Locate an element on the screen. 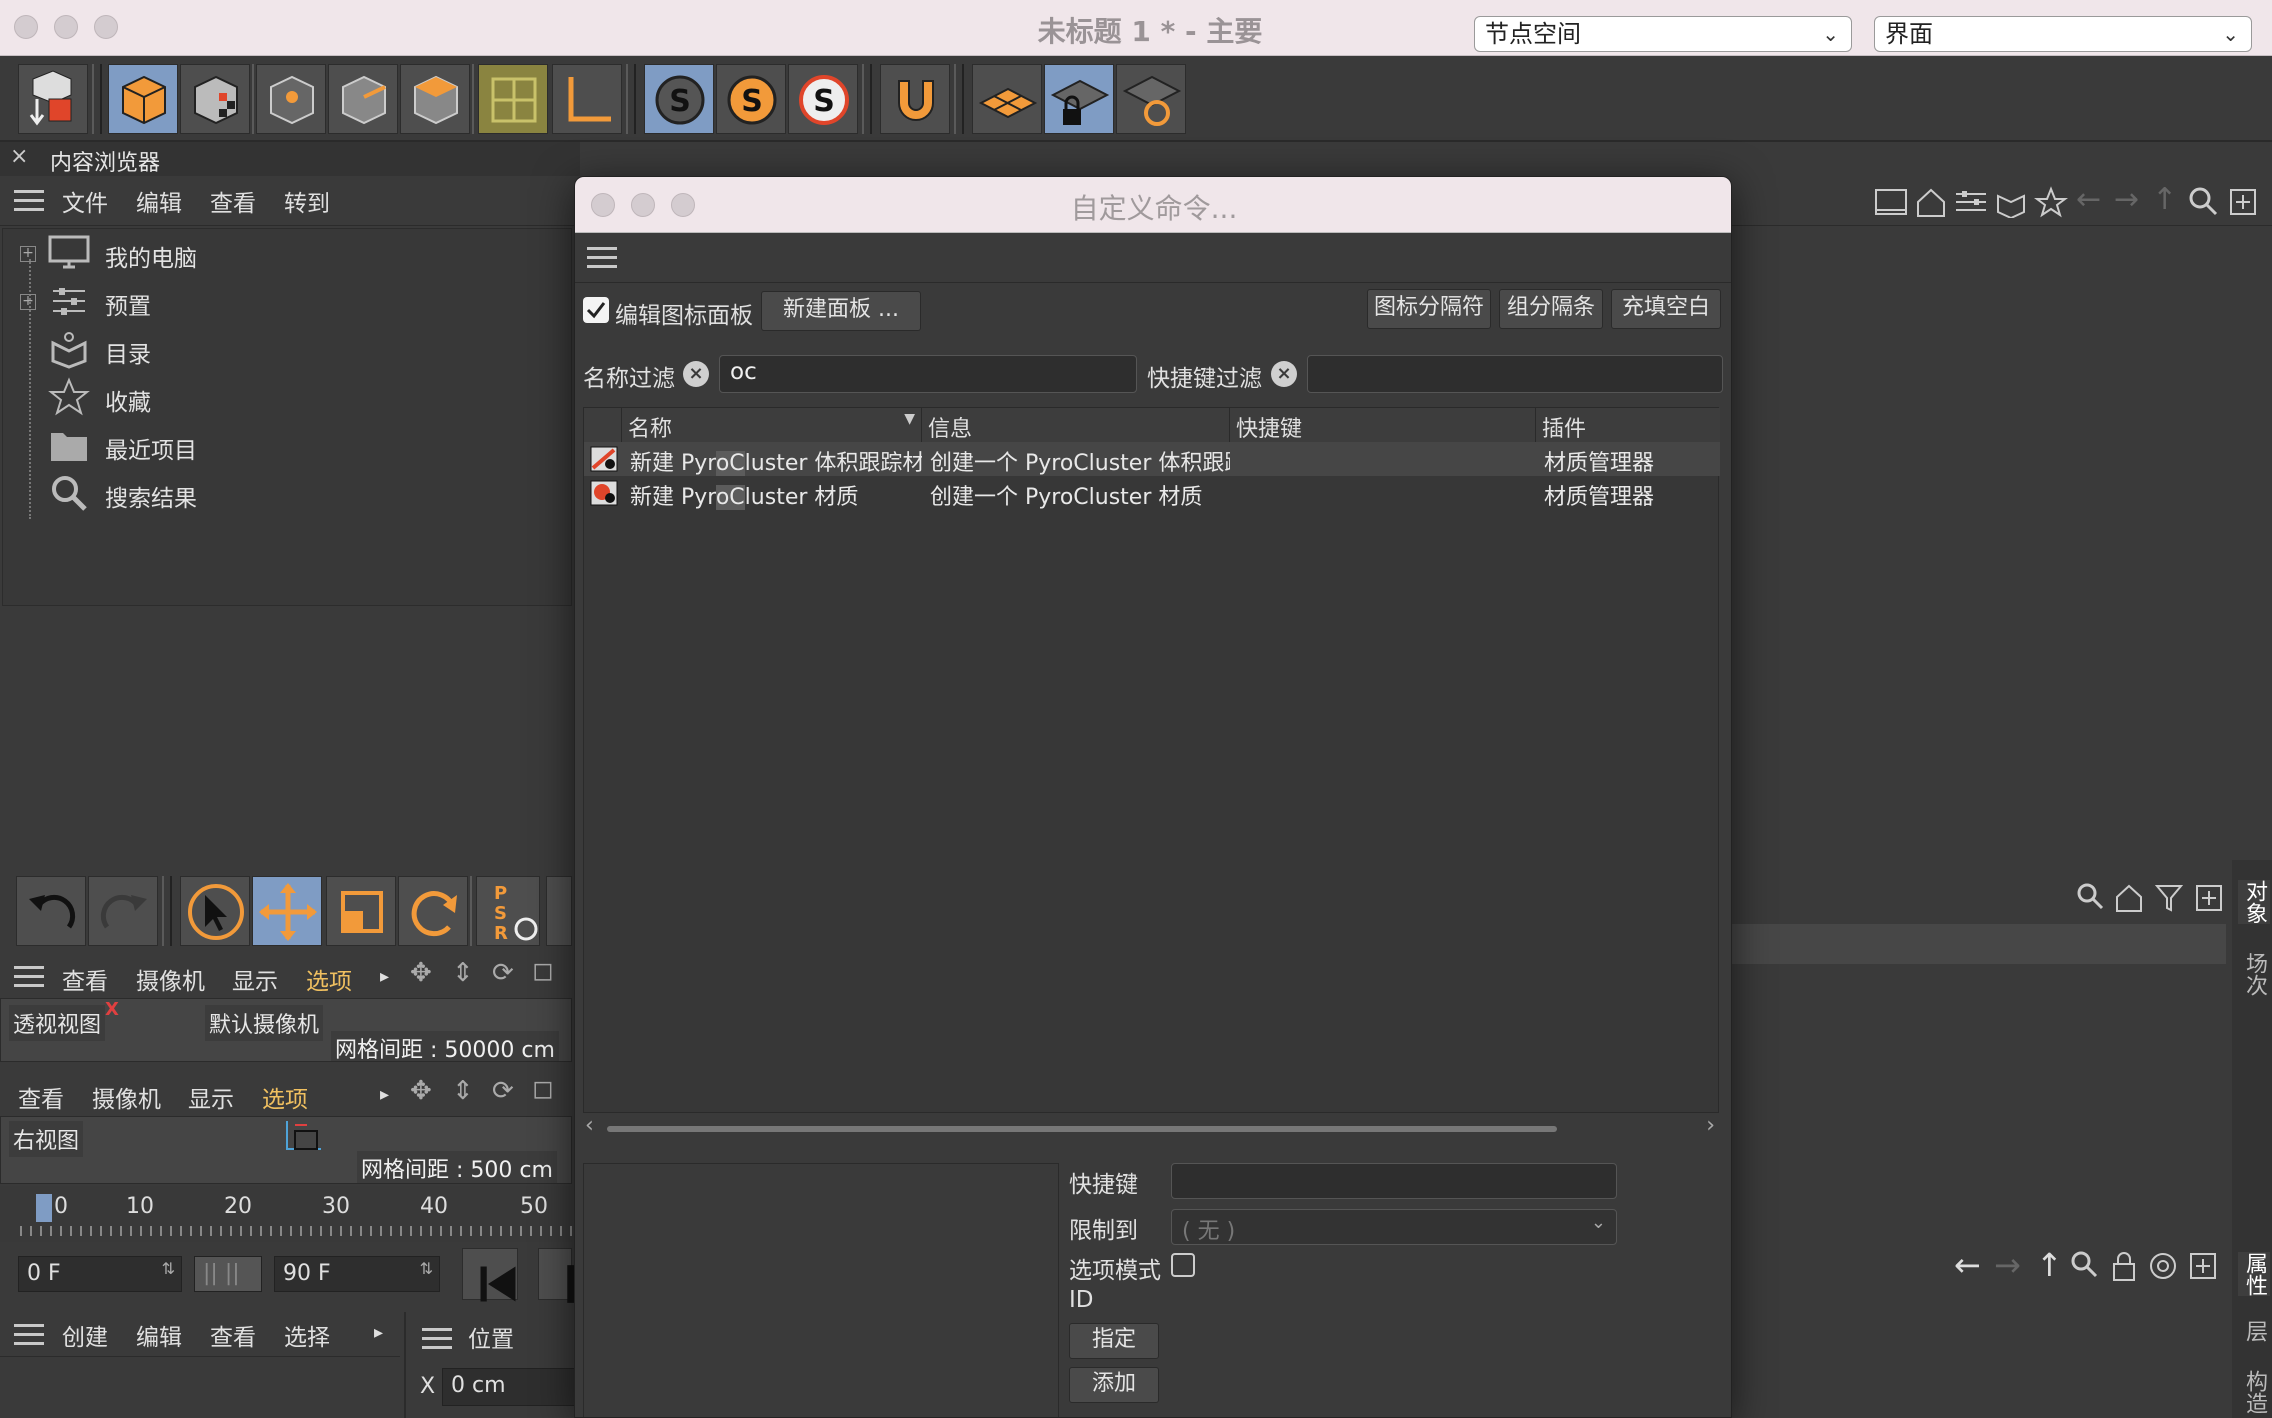 This screenshot has height=1418, width=2272. tree-item-catalog: 目录 is located at coordinates (283, 349).